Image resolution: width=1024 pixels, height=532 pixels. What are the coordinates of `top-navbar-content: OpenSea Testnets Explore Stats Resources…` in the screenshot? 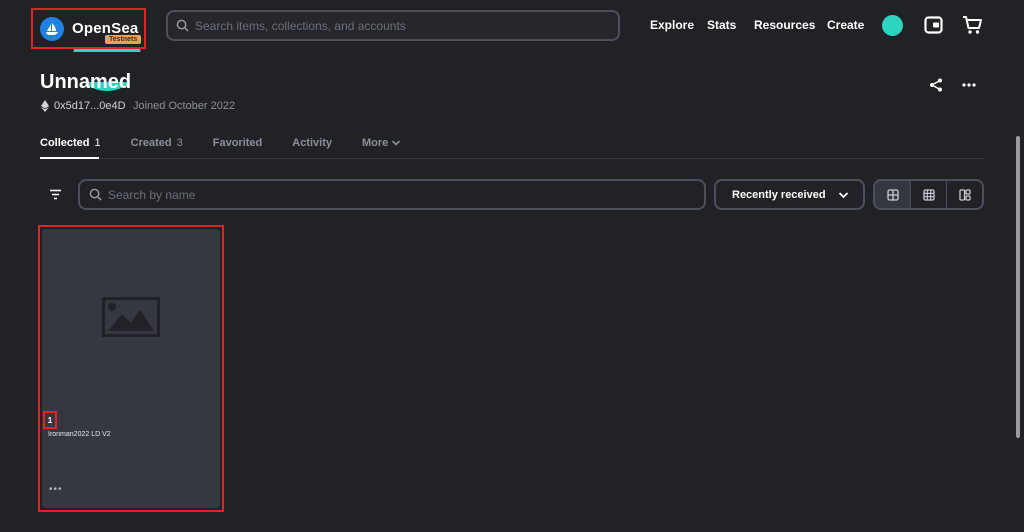 It's located at (512, 26).